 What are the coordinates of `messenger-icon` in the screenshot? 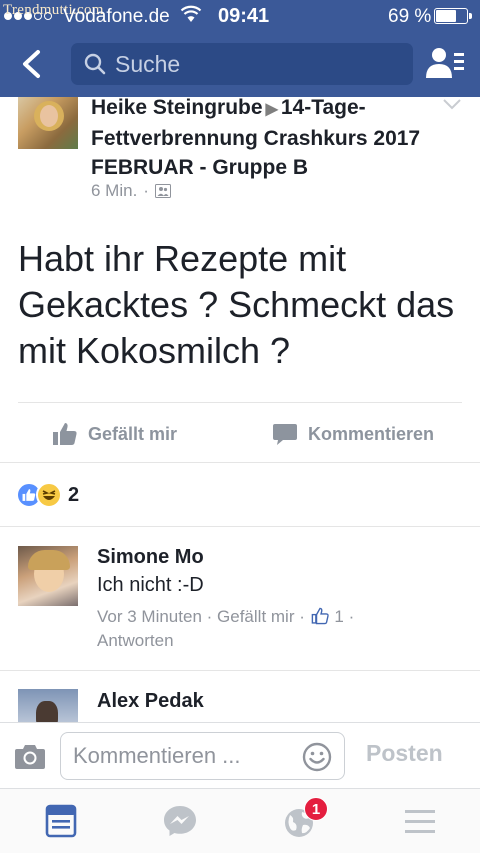 It's located at (180, 821).